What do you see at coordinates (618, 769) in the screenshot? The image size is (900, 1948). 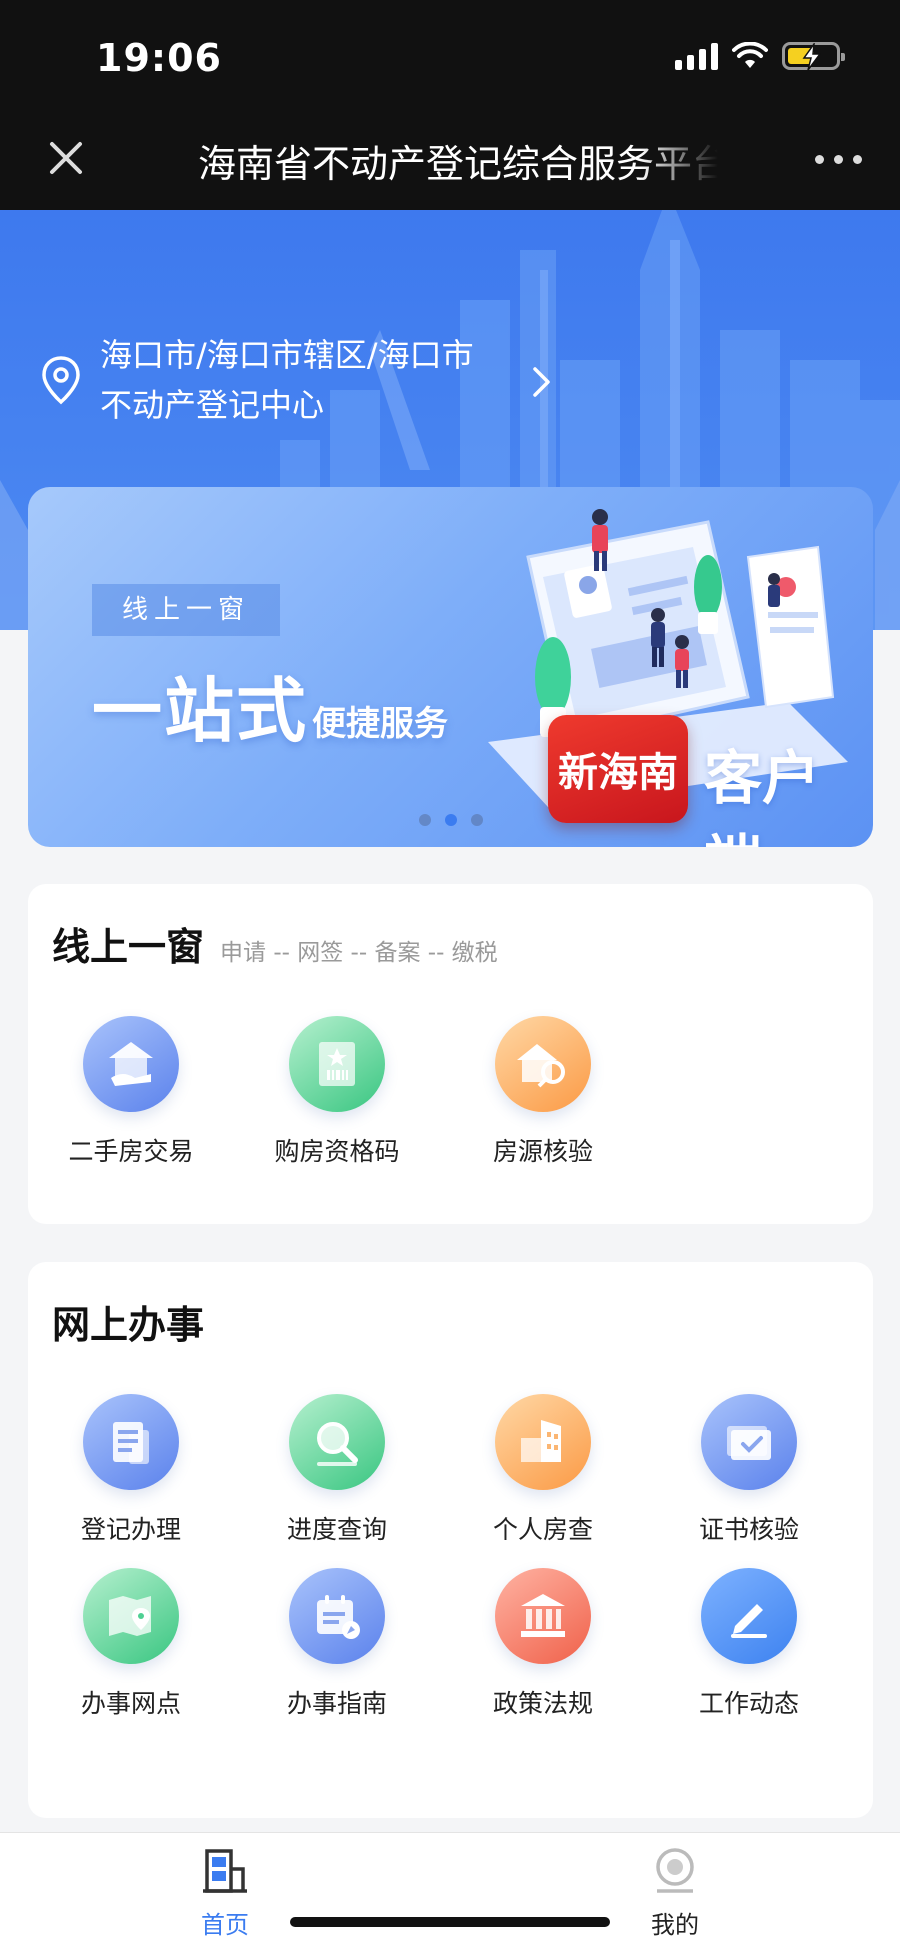 I see `app-logo: 新海南` at bounding box center [618, 769].